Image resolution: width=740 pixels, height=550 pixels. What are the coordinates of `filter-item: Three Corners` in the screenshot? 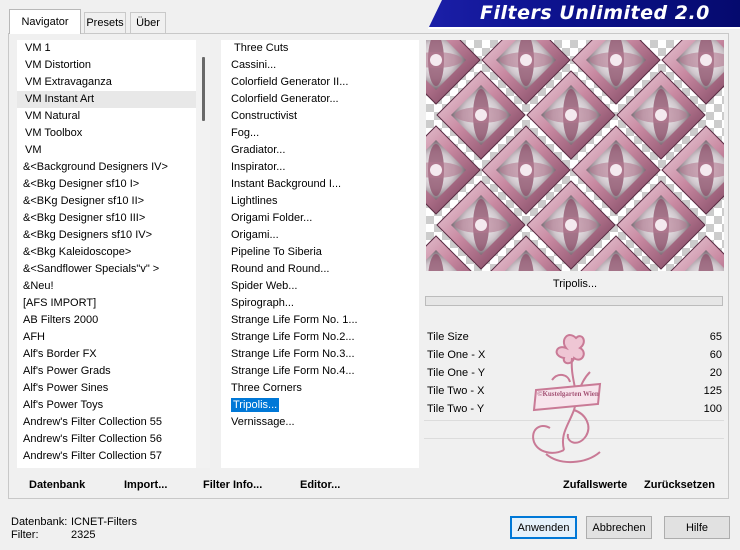 It's located at (320, 388).